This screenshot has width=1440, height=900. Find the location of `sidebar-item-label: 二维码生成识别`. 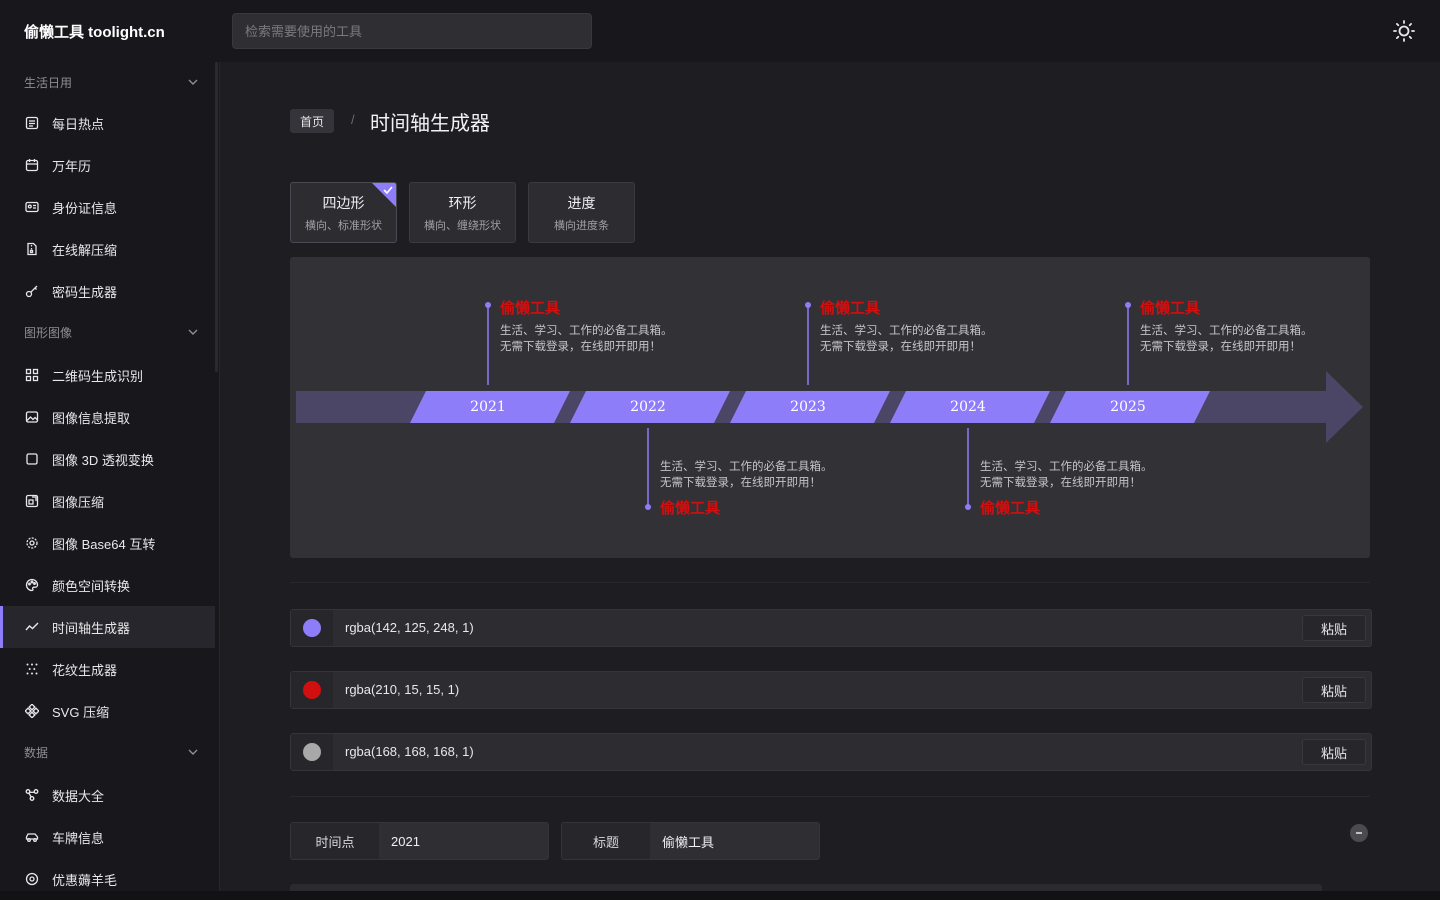

sidebar-item-label: 二维码生成识别 is located at coordinates (98, 376).